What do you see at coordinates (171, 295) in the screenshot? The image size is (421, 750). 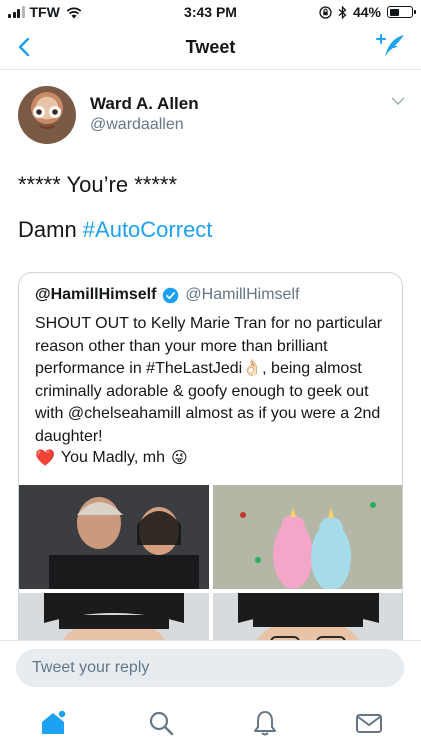 I see `verified-badge-icon` at bounding box center [171, 295].